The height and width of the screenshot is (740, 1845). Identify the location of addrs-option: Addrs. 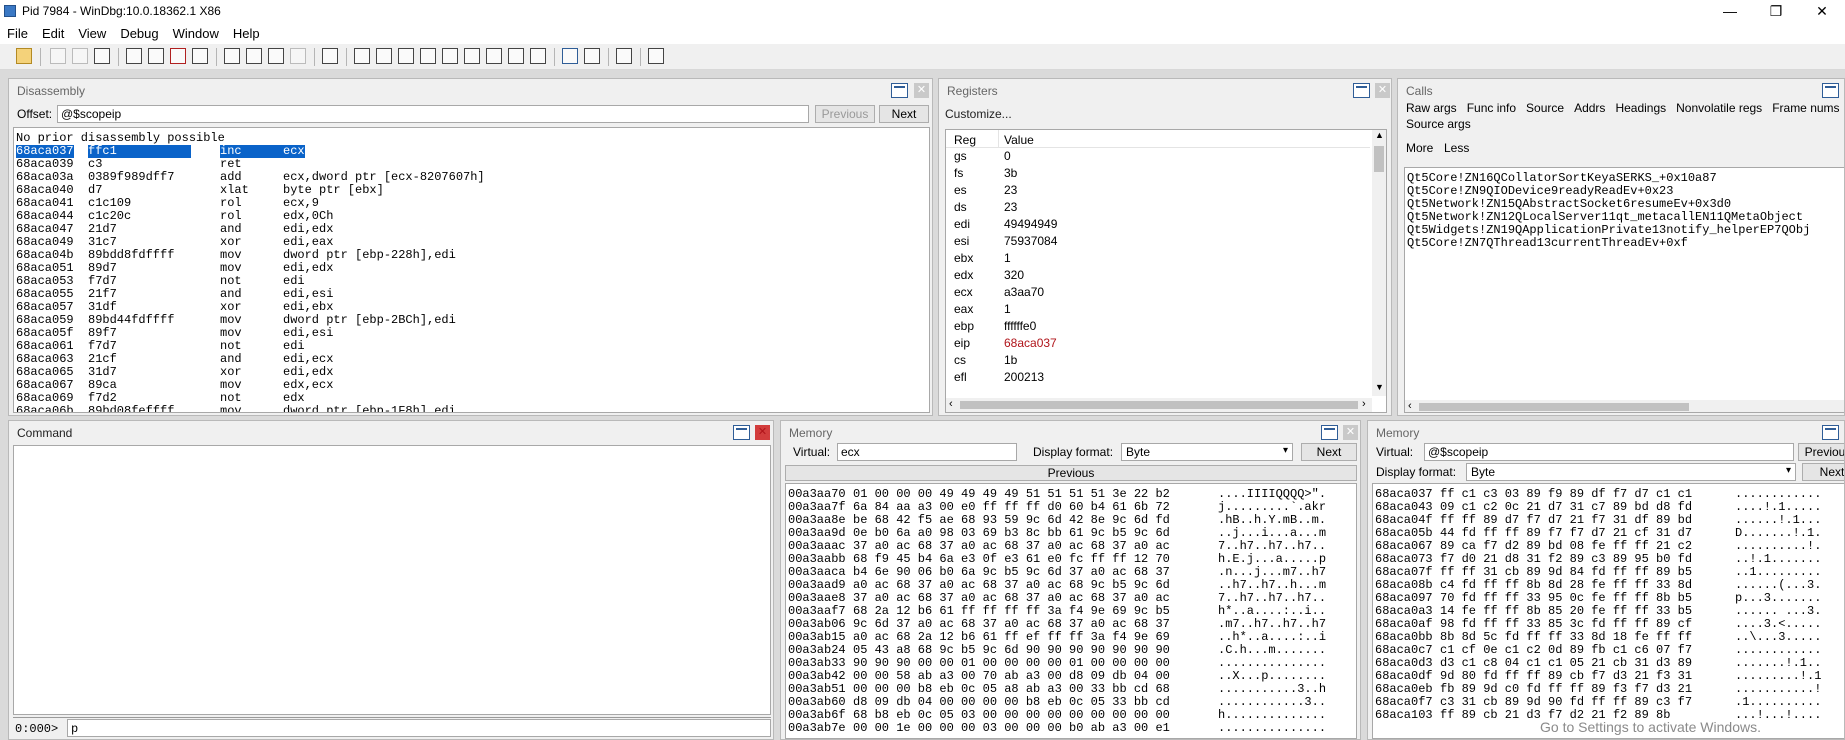
(1589, 108).